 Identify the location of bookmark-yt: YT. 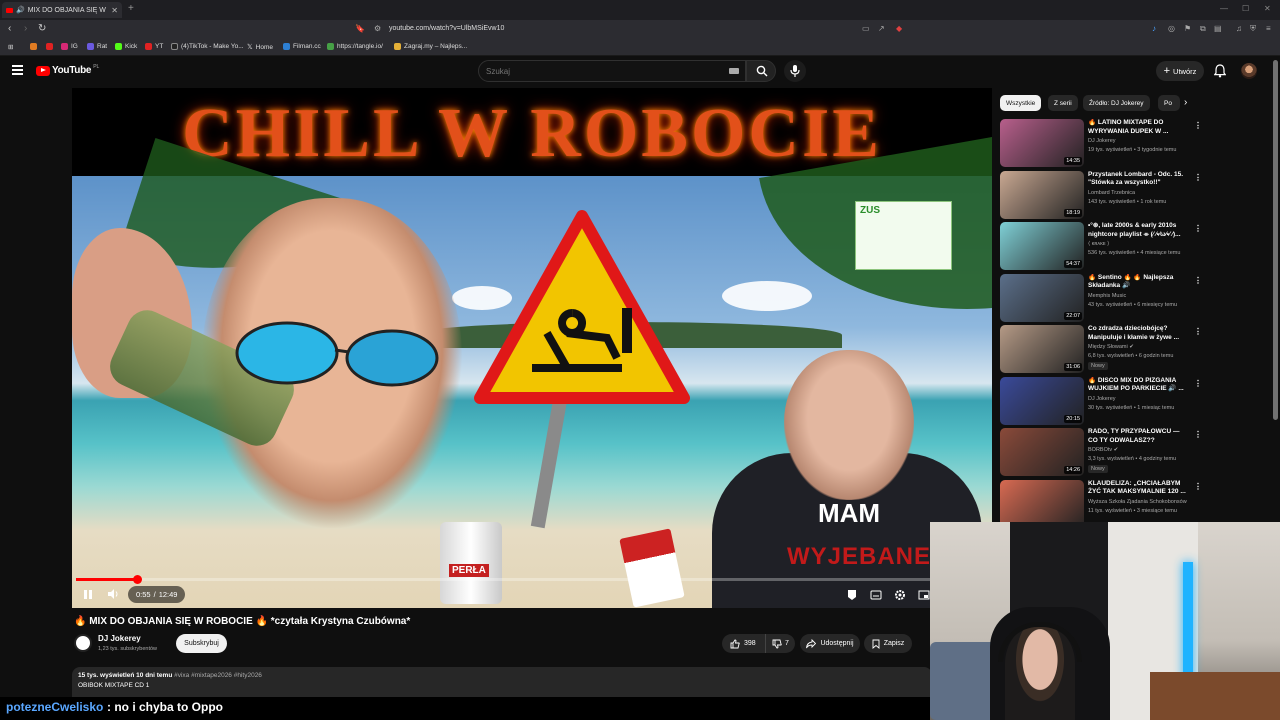
(154, 46).